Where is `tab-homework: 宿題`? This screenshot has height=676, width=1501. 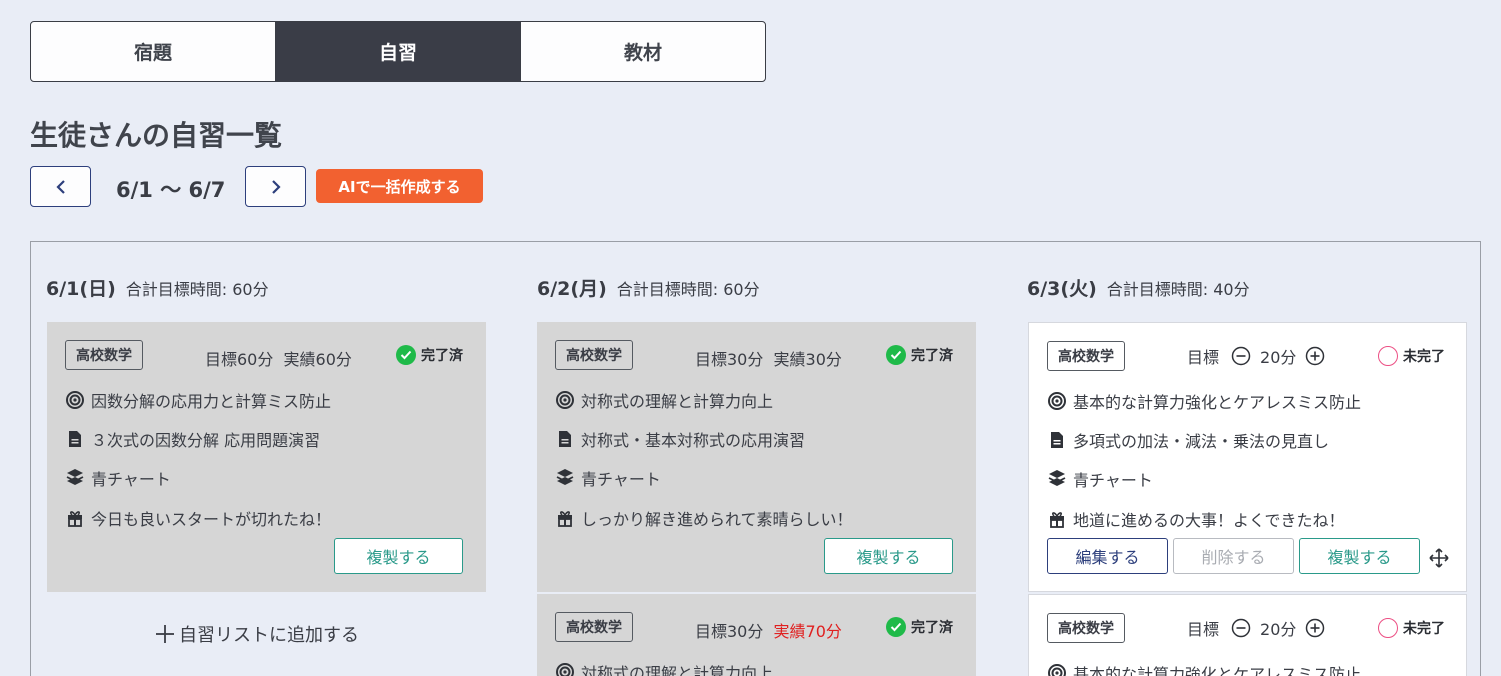
tab-homework: 宿題 is located at coordinates (153, 51).